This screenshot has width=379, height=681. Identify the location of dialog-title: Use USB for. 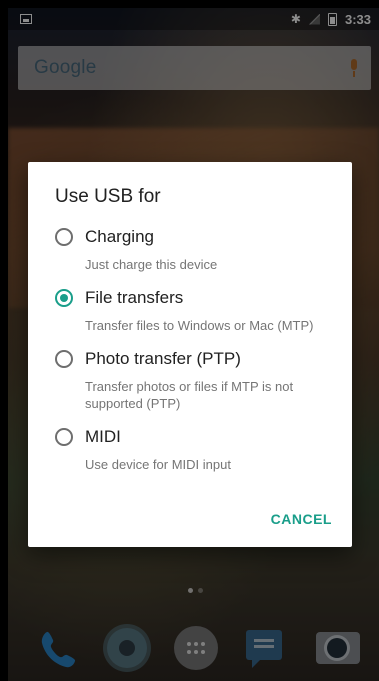
(108, 196).